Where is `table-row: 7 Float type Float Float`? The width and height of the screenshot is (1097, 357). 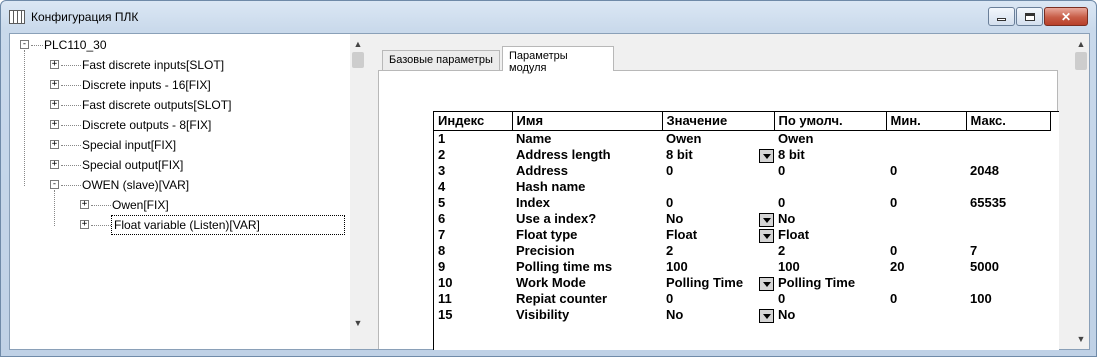
table-row: 7 Float type Float Float is located at coordinates (742, 234).